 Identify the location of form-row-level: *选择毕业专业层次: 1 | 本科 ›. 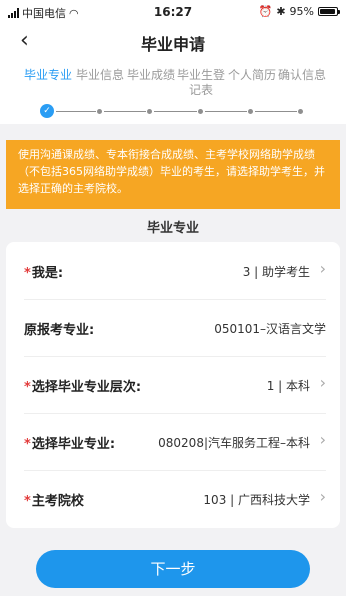
(173, 385).